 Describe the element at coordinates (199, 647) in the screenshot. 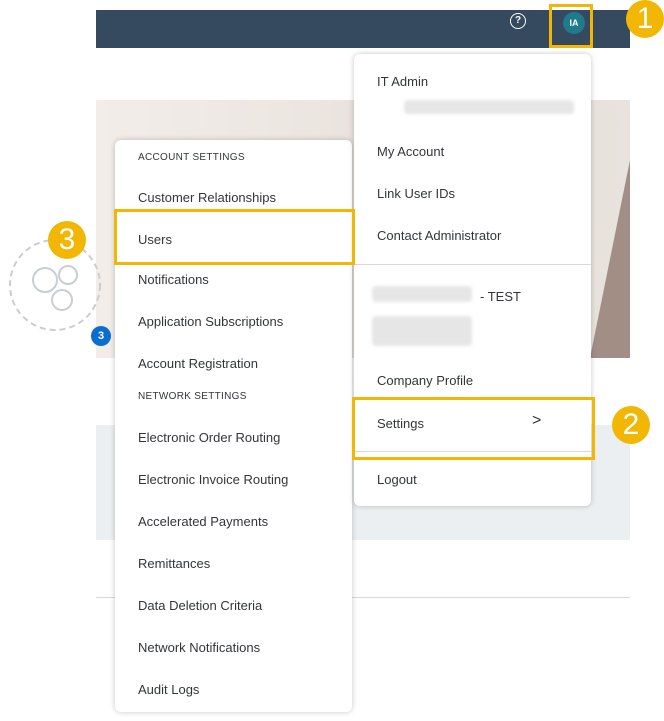

I see `menu-item-network-notifications: Network Notifications` at that location.